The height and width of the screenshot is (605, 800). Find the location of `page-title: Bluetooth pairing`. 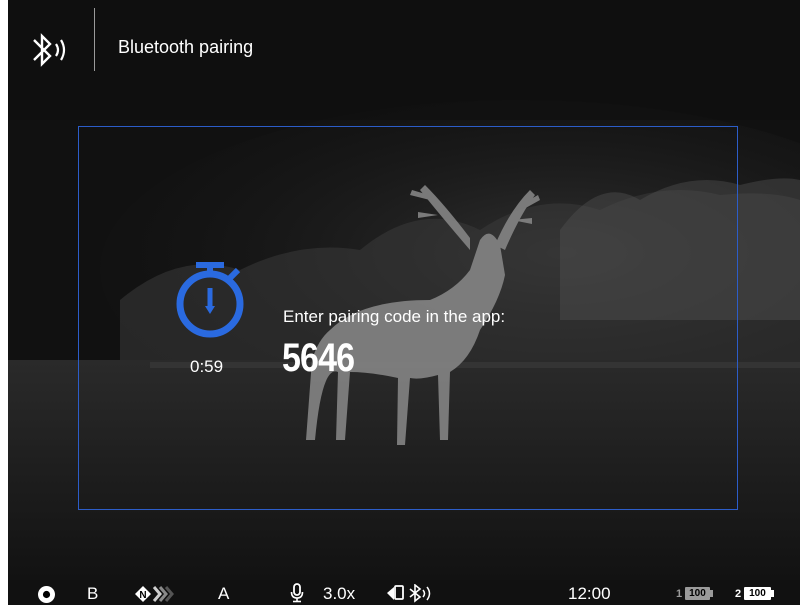

page-title: Bluetooth pairing is located at coordinates (186, 47).